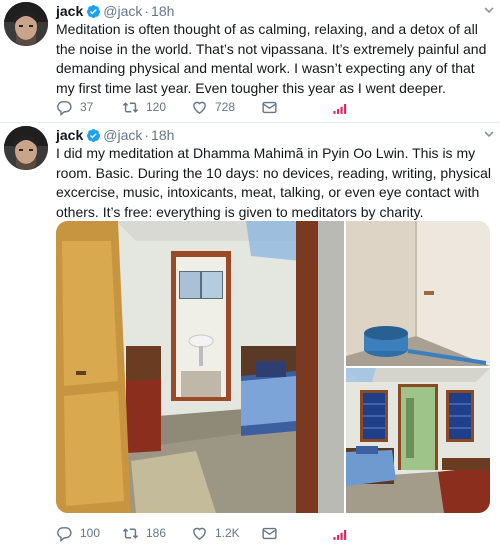 The width and height of the screenshot is (500, 545). I want to click on tweet-actions: 37 120 728, so click(206, 107).